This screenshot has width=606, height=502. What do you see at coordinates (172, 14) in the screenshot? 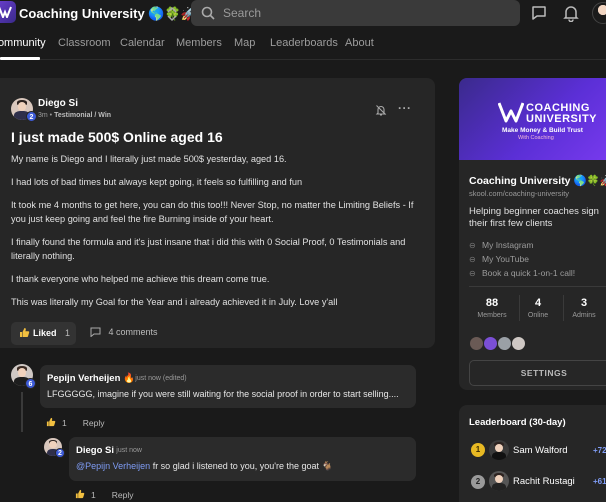
I see `switch-group-icon` at bounding box center [172, 14].